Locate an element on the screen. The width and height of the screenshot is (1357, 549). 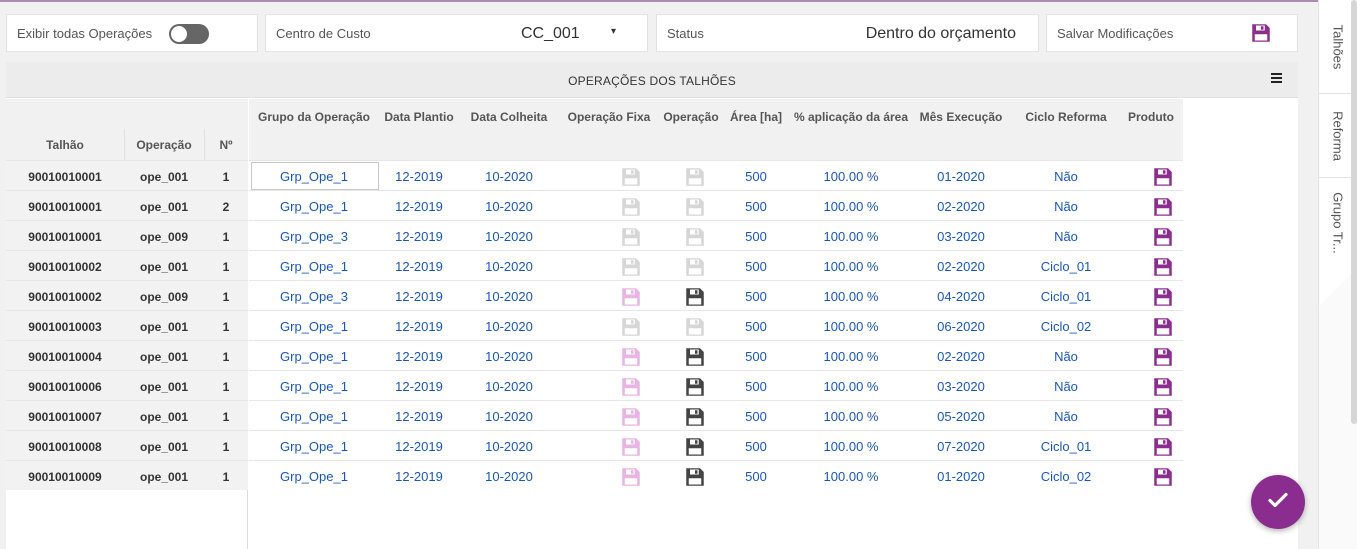
cell-mes: 04-2020 is located at coordinates (961, 296).